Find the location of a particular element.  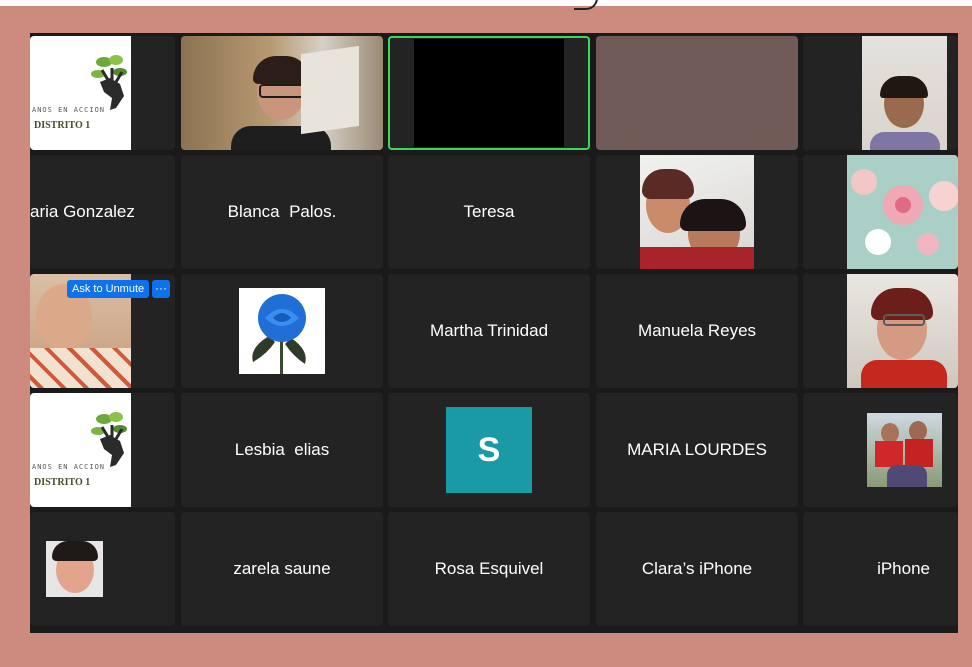

participant-name: Blanca Palos. is located at coordinates (282, 211).